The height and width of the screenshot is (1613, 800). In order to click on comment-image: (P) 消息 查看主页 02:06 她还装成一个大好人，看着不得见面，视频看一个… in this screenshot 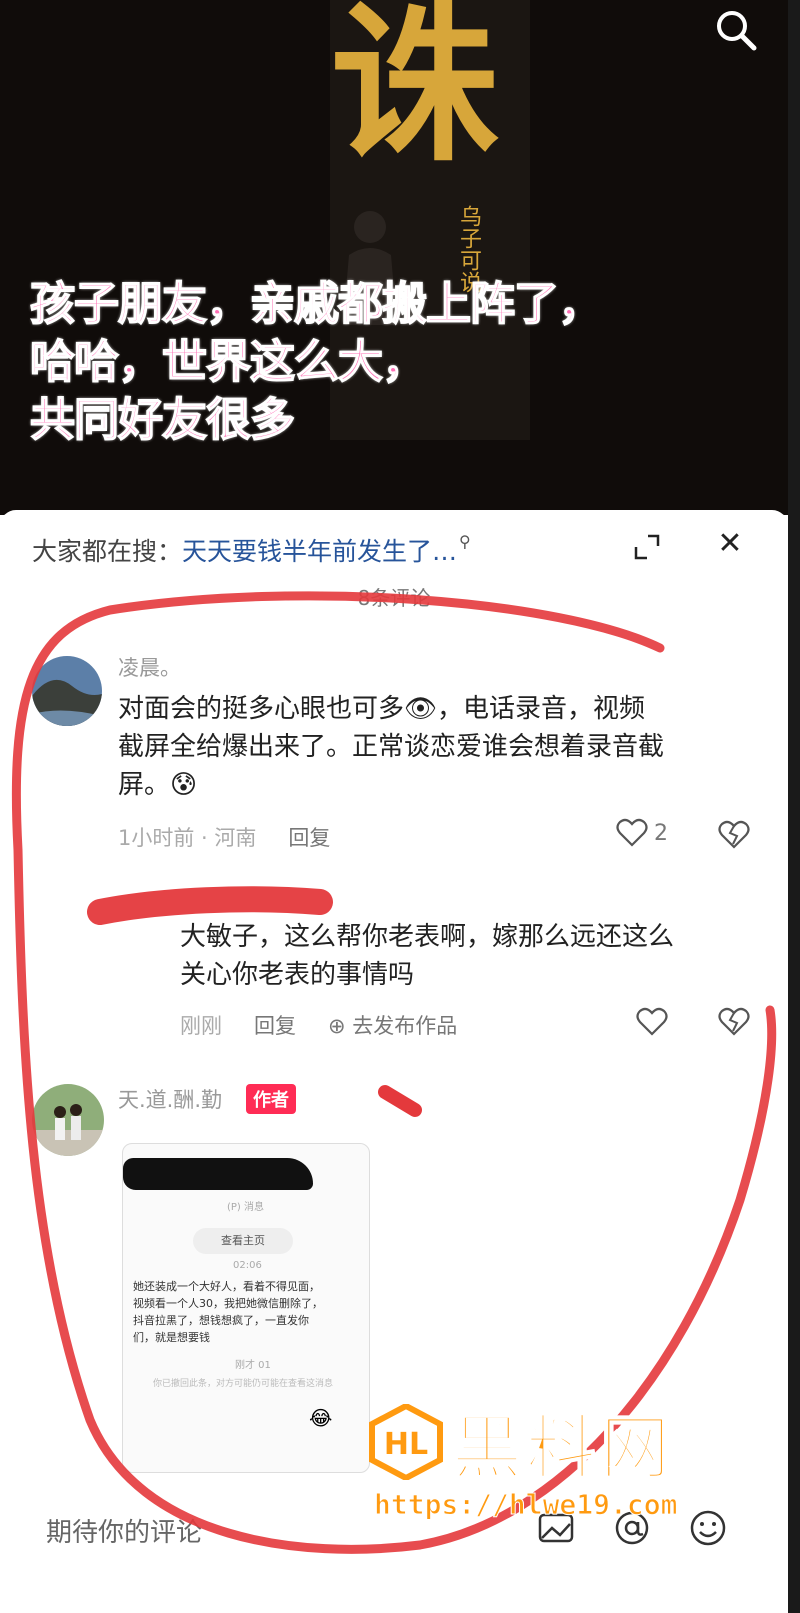, I will do `click(246, 1308)`.